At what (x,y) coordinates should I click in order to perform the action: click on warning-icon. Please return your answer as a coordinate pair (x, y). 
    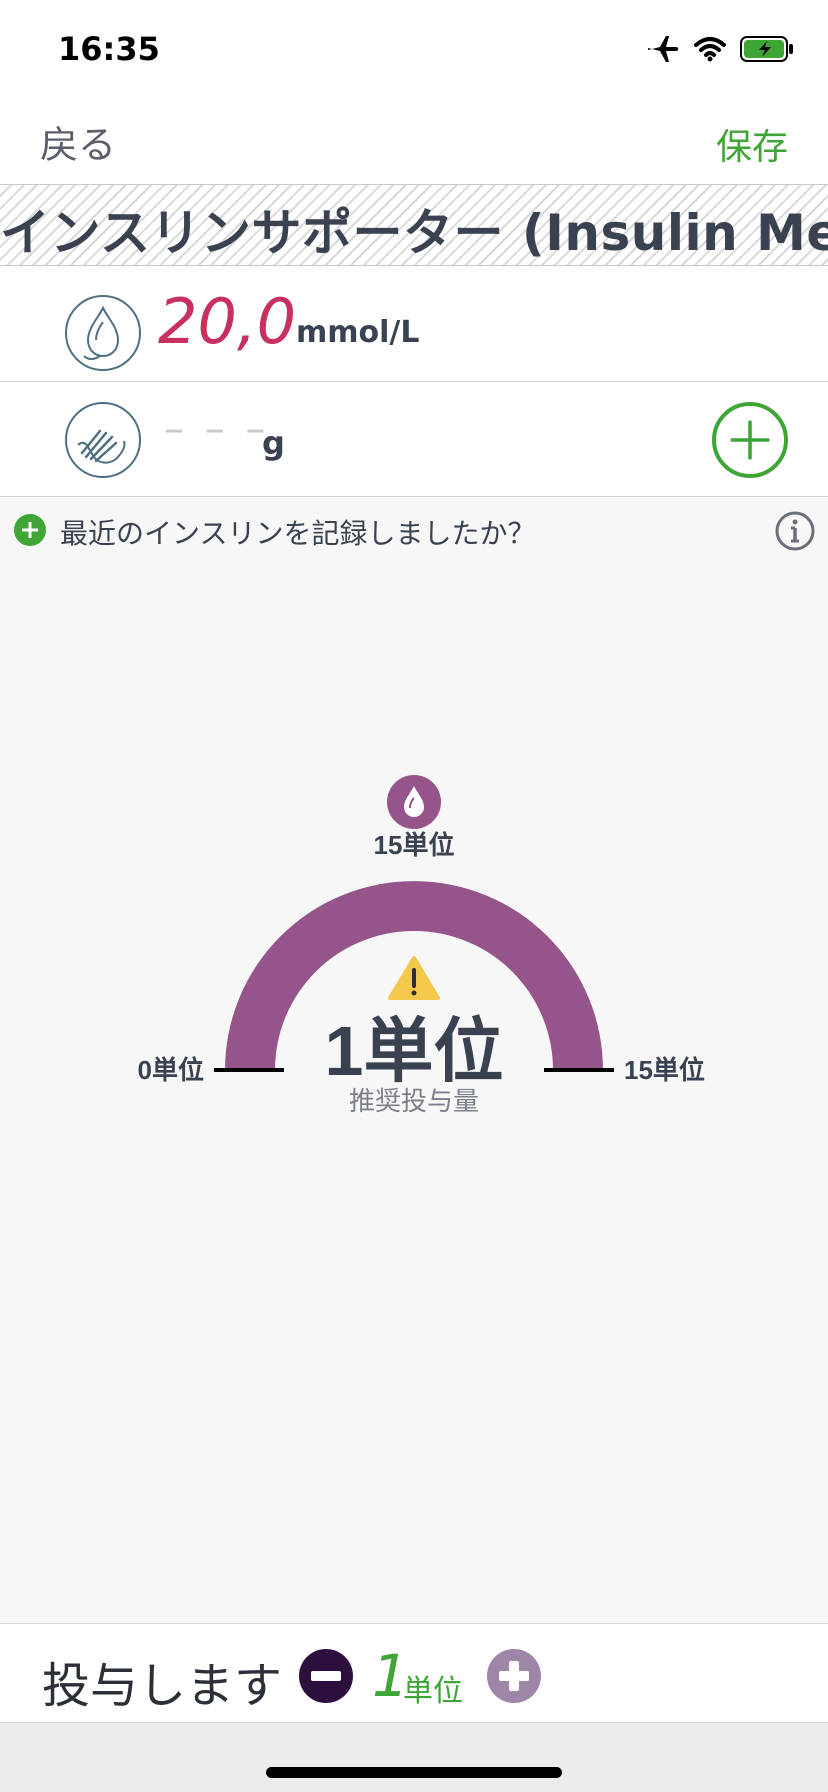
    Looking at the image, I should click on (414, 978).